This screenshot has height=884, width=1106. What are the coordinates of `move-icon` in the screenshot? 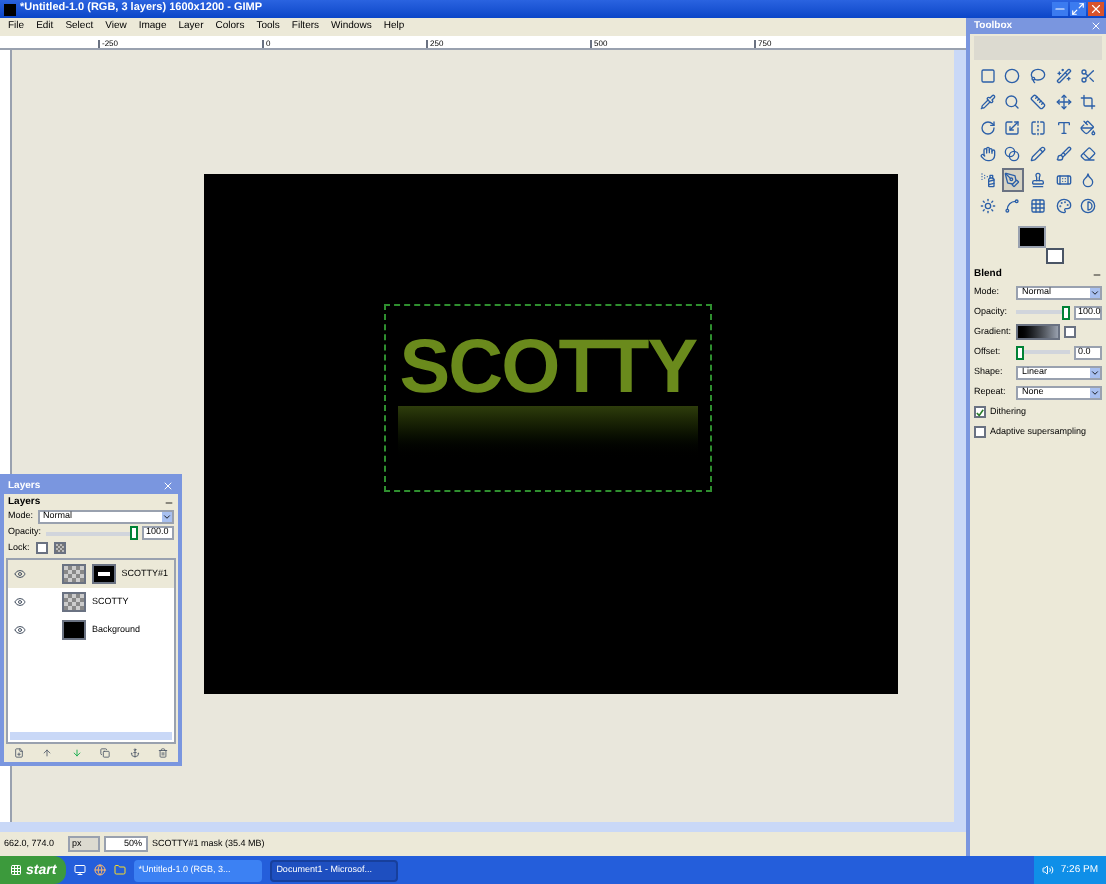 It's located at (1063, 102).